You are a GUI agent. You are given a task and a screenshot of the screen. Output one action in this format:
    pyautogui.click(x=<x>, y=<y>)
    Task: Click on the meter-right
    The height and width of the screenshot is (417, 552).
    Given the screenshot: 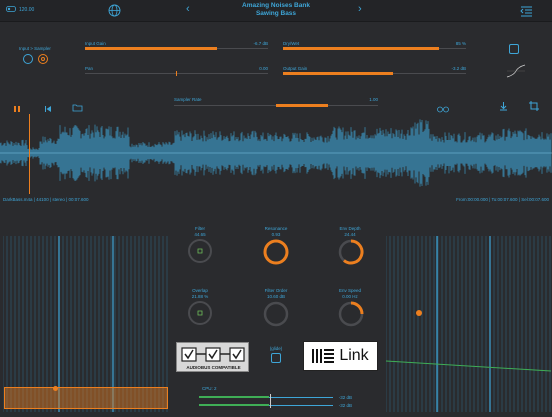 What is the action you would take?
    pyautogui.click(x=266, y=405)
    